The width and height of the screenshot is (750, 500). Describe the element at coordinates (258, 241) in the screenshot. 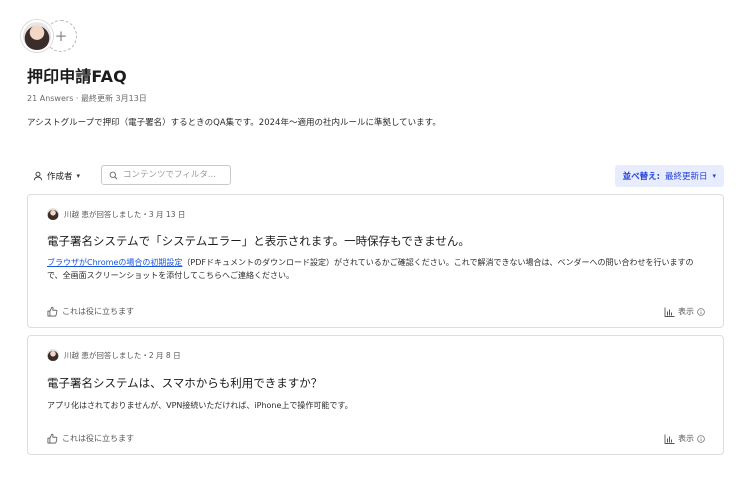

I see `question-title: 電子署名システムで「システムエラー」と表示されます。一時保存もできません。` at that location.